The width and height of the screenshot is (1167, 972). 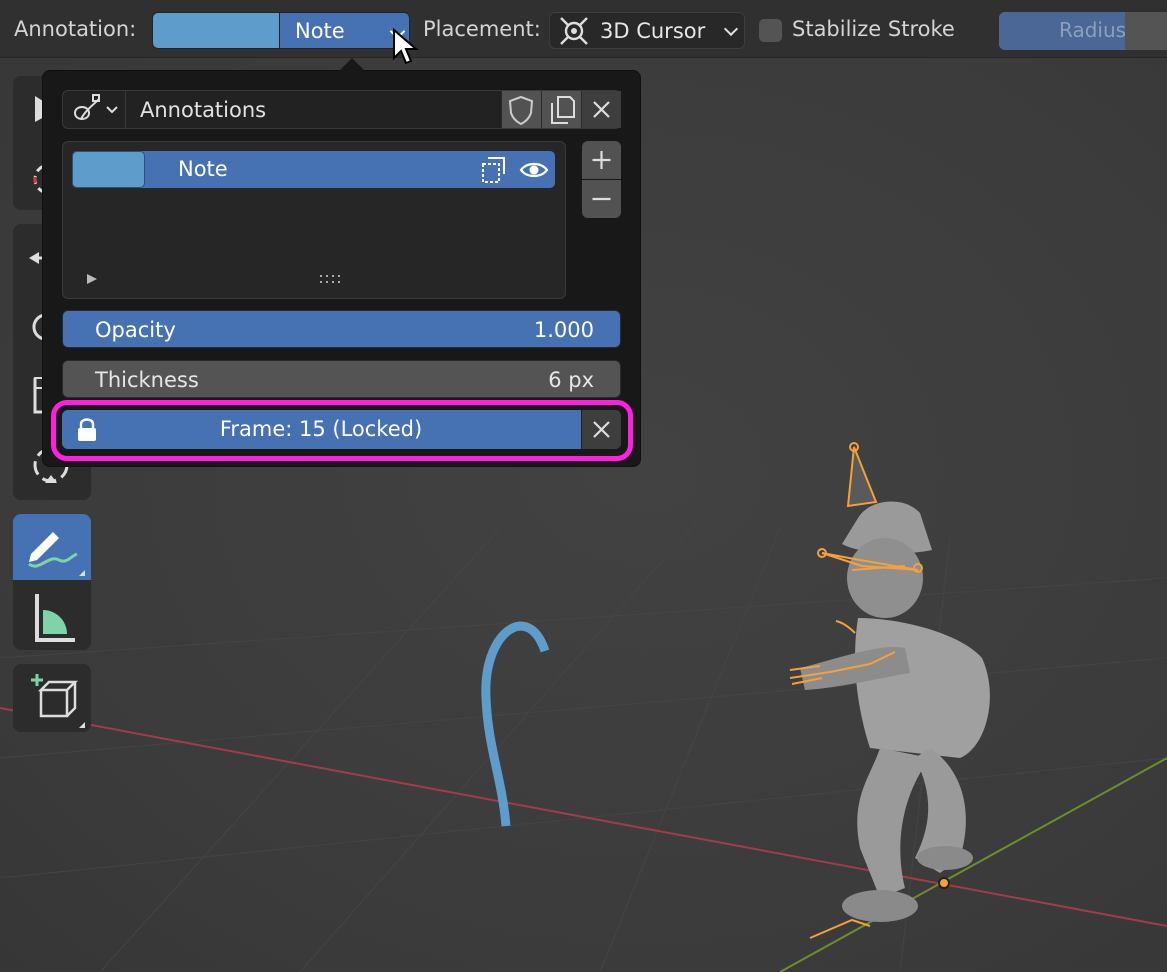 I want to click on toolbar-annotate-group, so click(x=52, y=582).